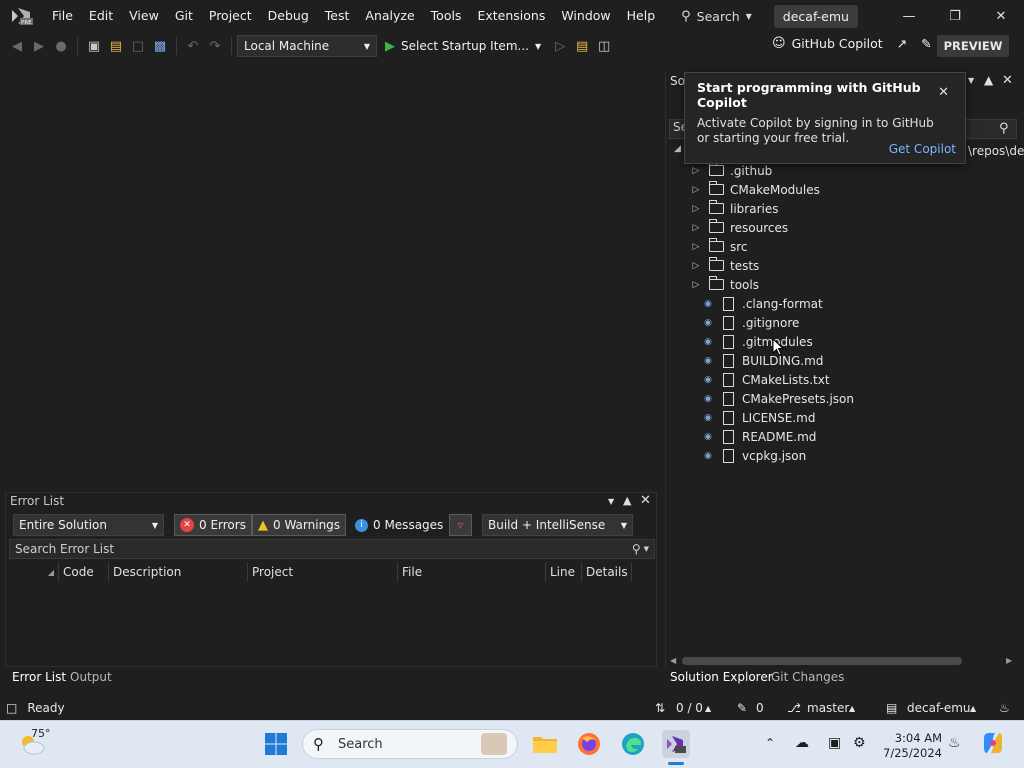  What do you see at coordinates (926, 43) in the screenshot?
I see `feedback-icon: ✎` at bounding box center [926, 43].